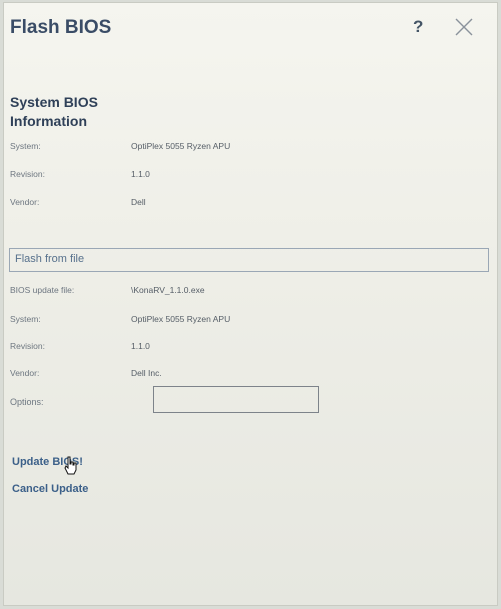  What do you see at coordinates (418, 27) in the screenshot?
I see `help-icon: ?` at bounding box center [418, 27].